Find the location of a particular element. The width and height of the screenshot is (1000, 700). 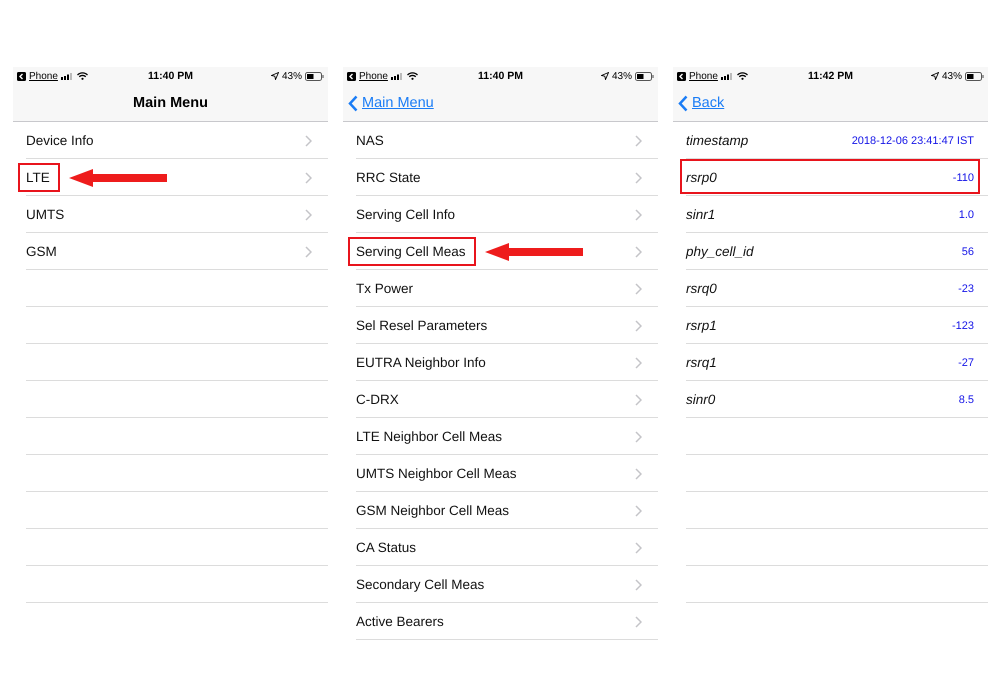

menu-item: Secondary Cell Meas is located at coordinates (502, 584).